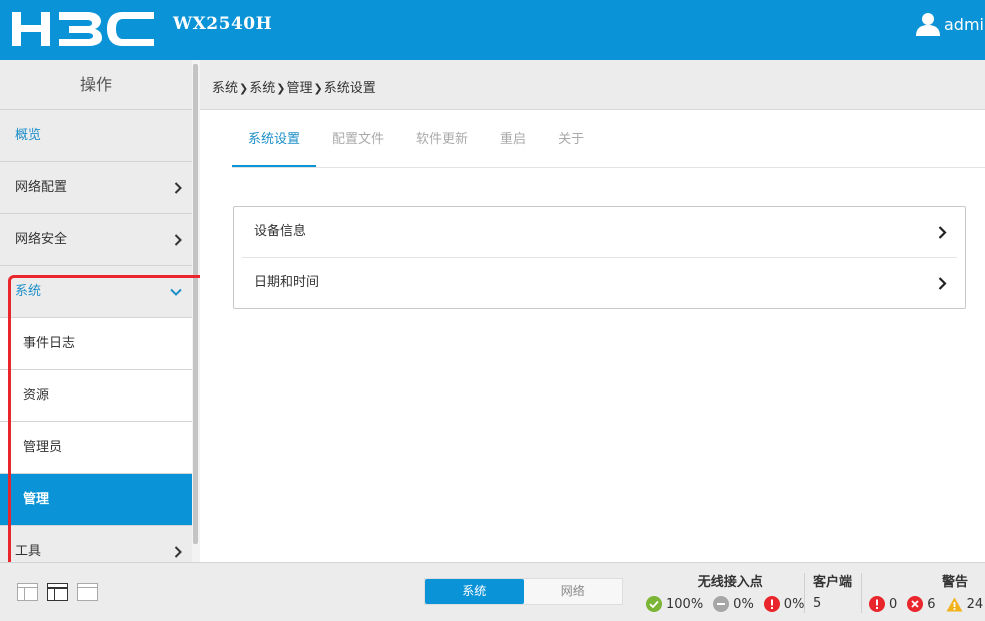 This screenshot has width=985, height=621. Describe the element at coordinates (43, 447) in the screenshot. I see `sidebar-subitem-label: 管理员` at that location.